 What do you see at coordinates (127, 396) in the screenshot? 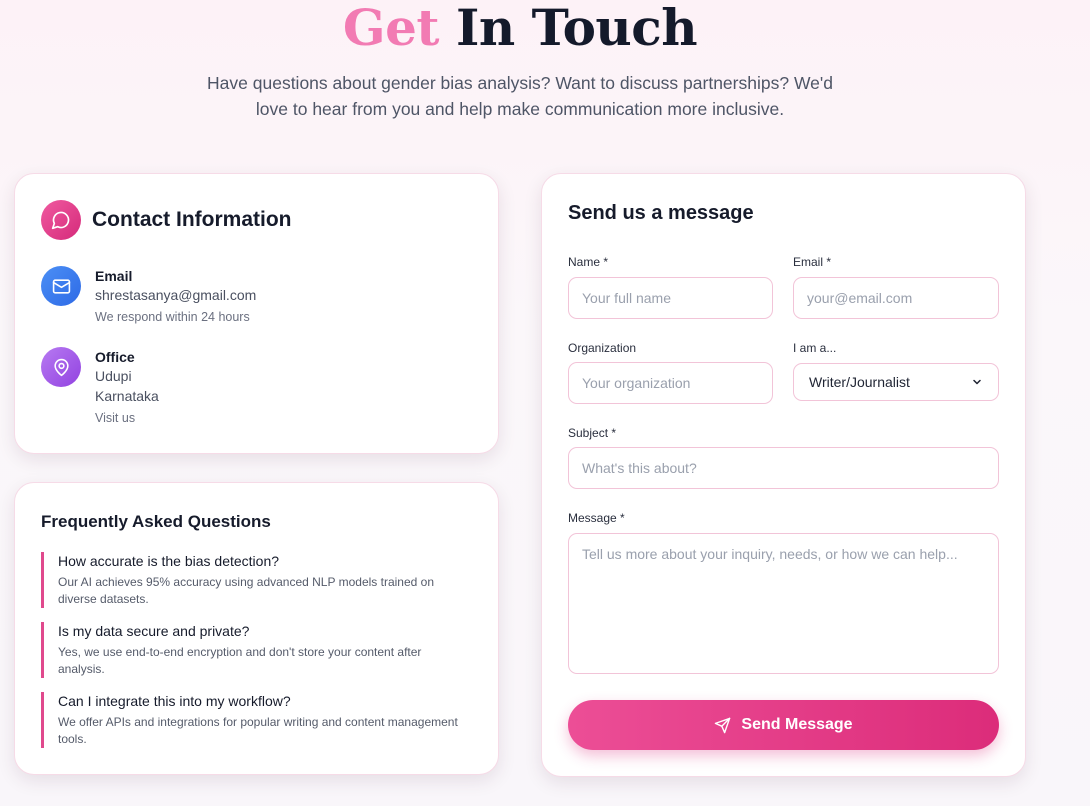
I see `office-state: Karnataka` at bounding box center [127, 396].